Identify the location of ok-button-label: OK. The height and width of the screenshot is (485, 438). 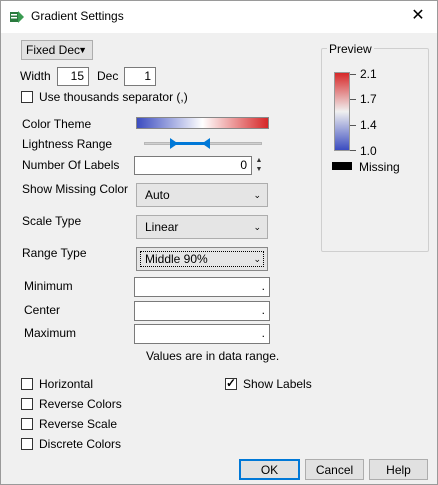
(269, 470).